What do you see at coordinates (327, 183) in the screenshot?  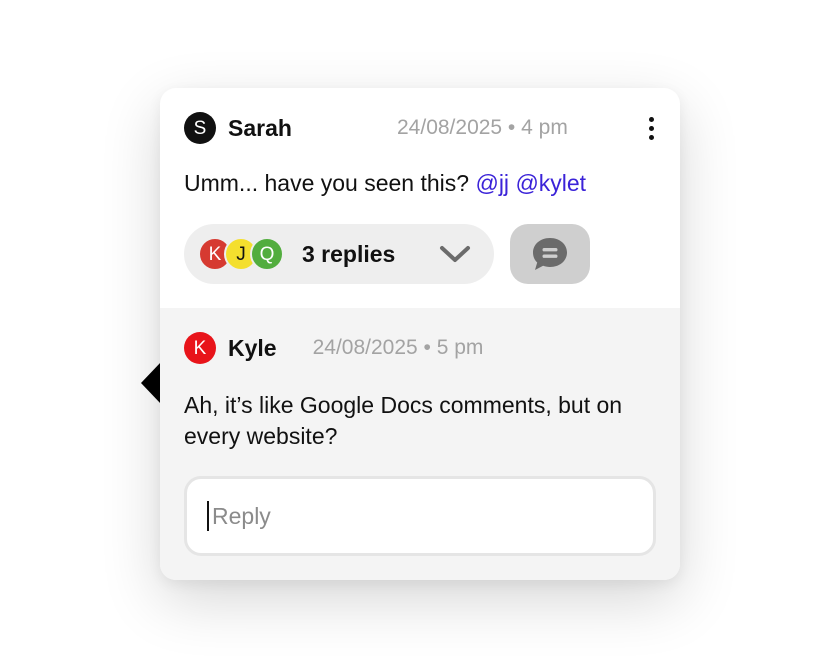 I see `comment-message-text: Umm... have you seen this?` at bounding box center [327, 183].